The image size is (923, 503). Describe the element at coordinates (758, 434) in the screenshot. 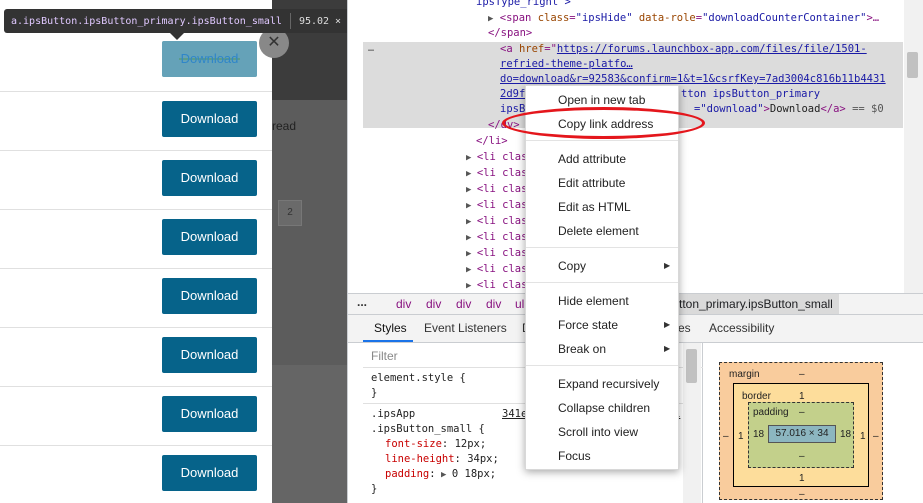

I see `padding-left-value: 18` at that location.